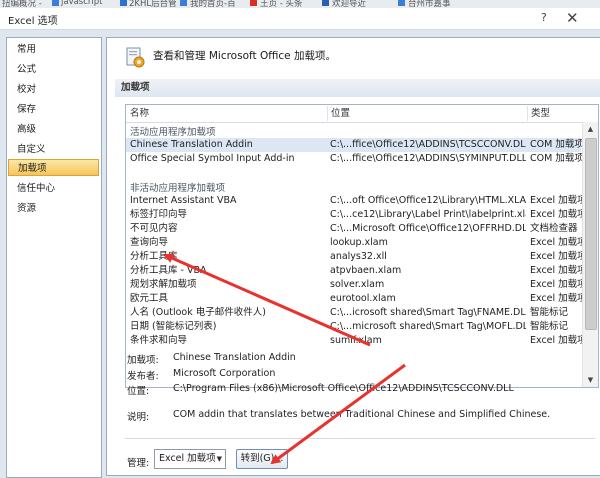  What do you see at coordinates (149, 242) in the screenshot?
I see `cell-name: 查询向导` at bounding box center [149, 242].